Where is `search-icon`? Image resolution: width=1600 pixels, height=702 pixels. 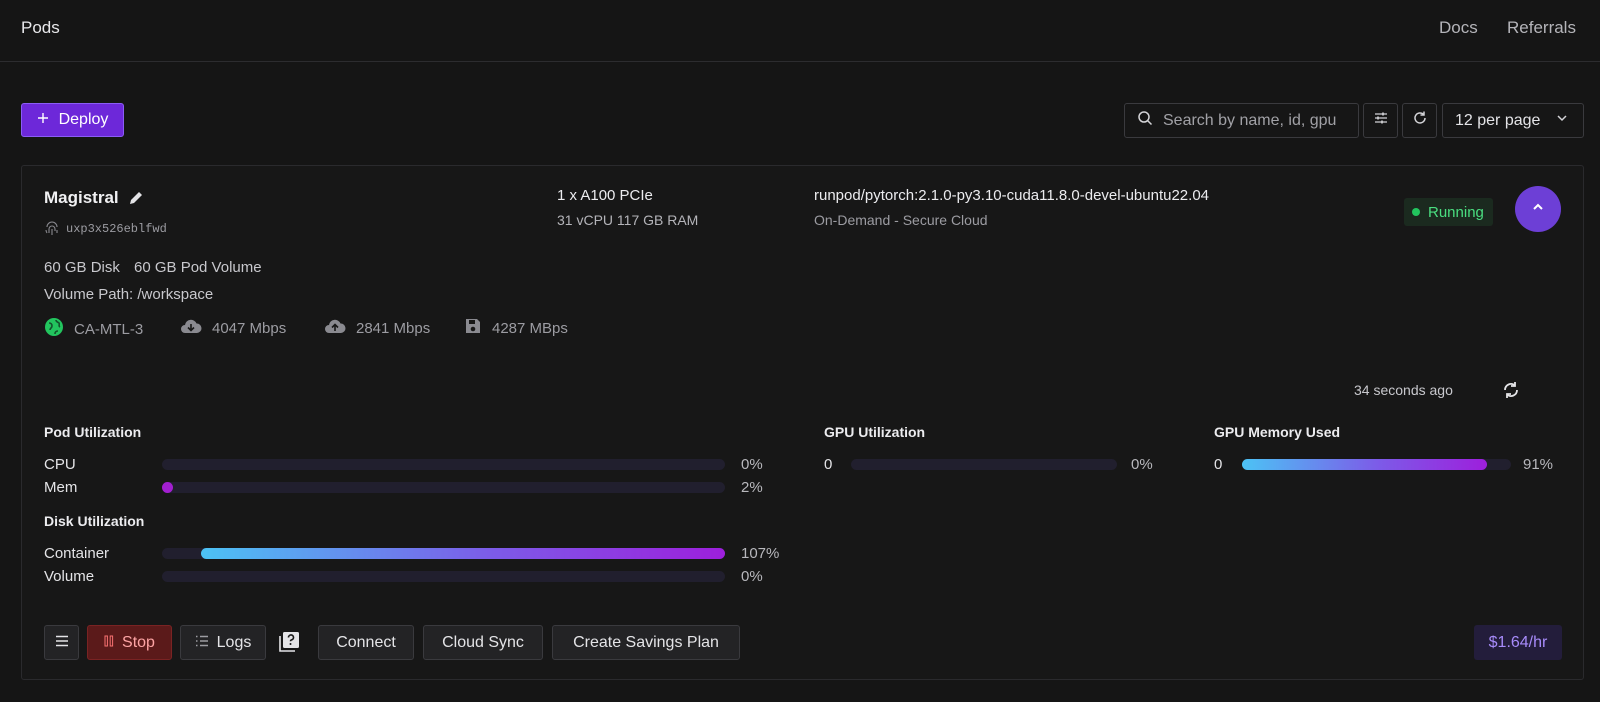 search-icon is located at coordinates (1145, 120).